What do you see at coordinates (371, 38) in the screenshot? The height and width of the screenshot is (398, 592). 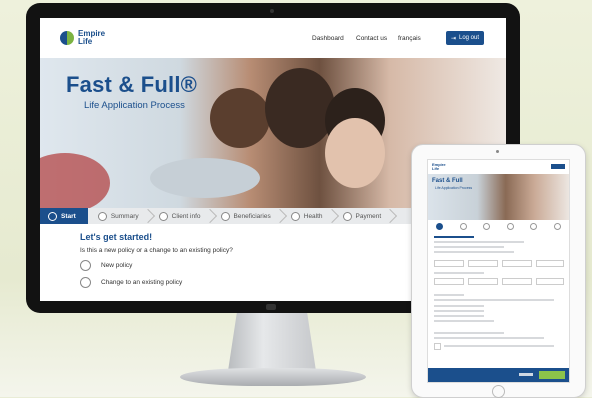 I see `nav-contact-link: Contact us` at bounding box center [371, 38].